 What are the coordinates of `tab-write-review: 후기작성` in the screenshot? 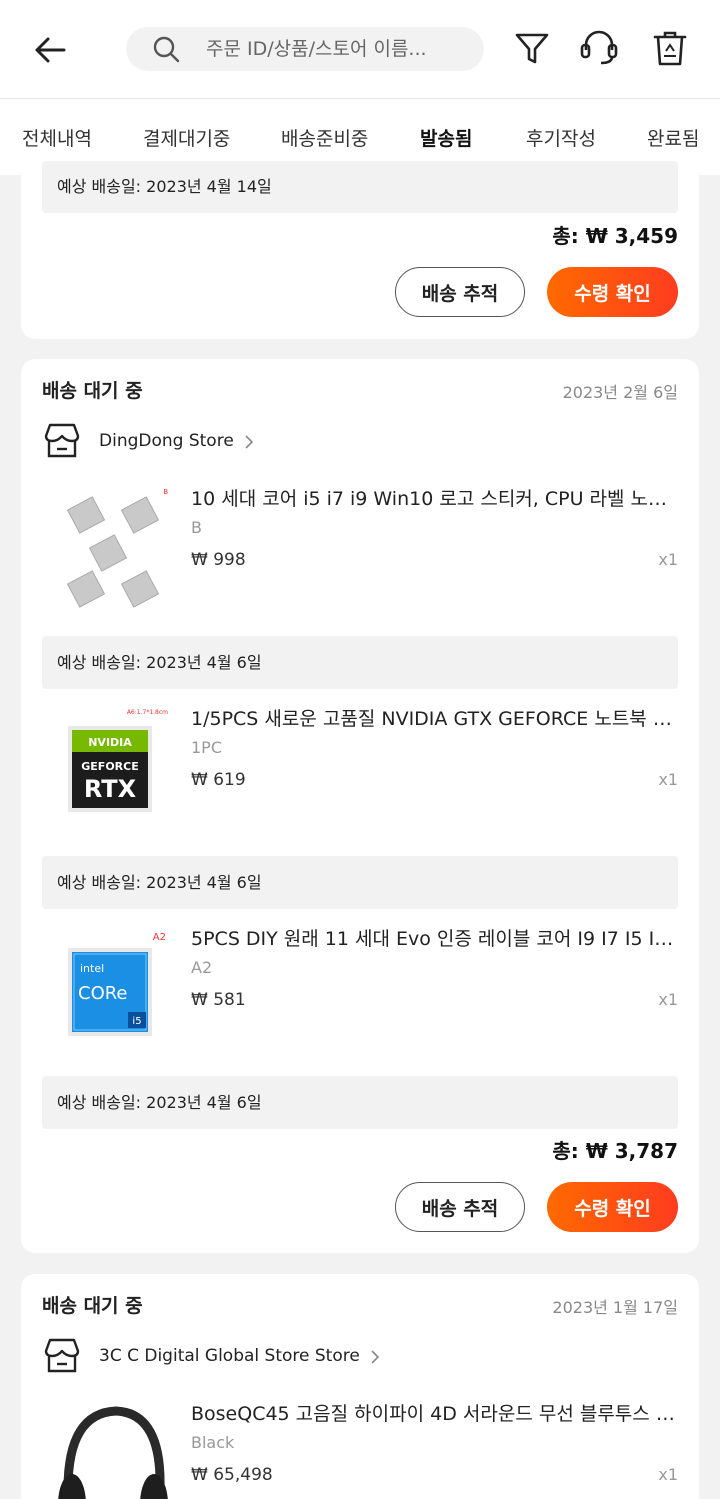 It's located at (561, 137).